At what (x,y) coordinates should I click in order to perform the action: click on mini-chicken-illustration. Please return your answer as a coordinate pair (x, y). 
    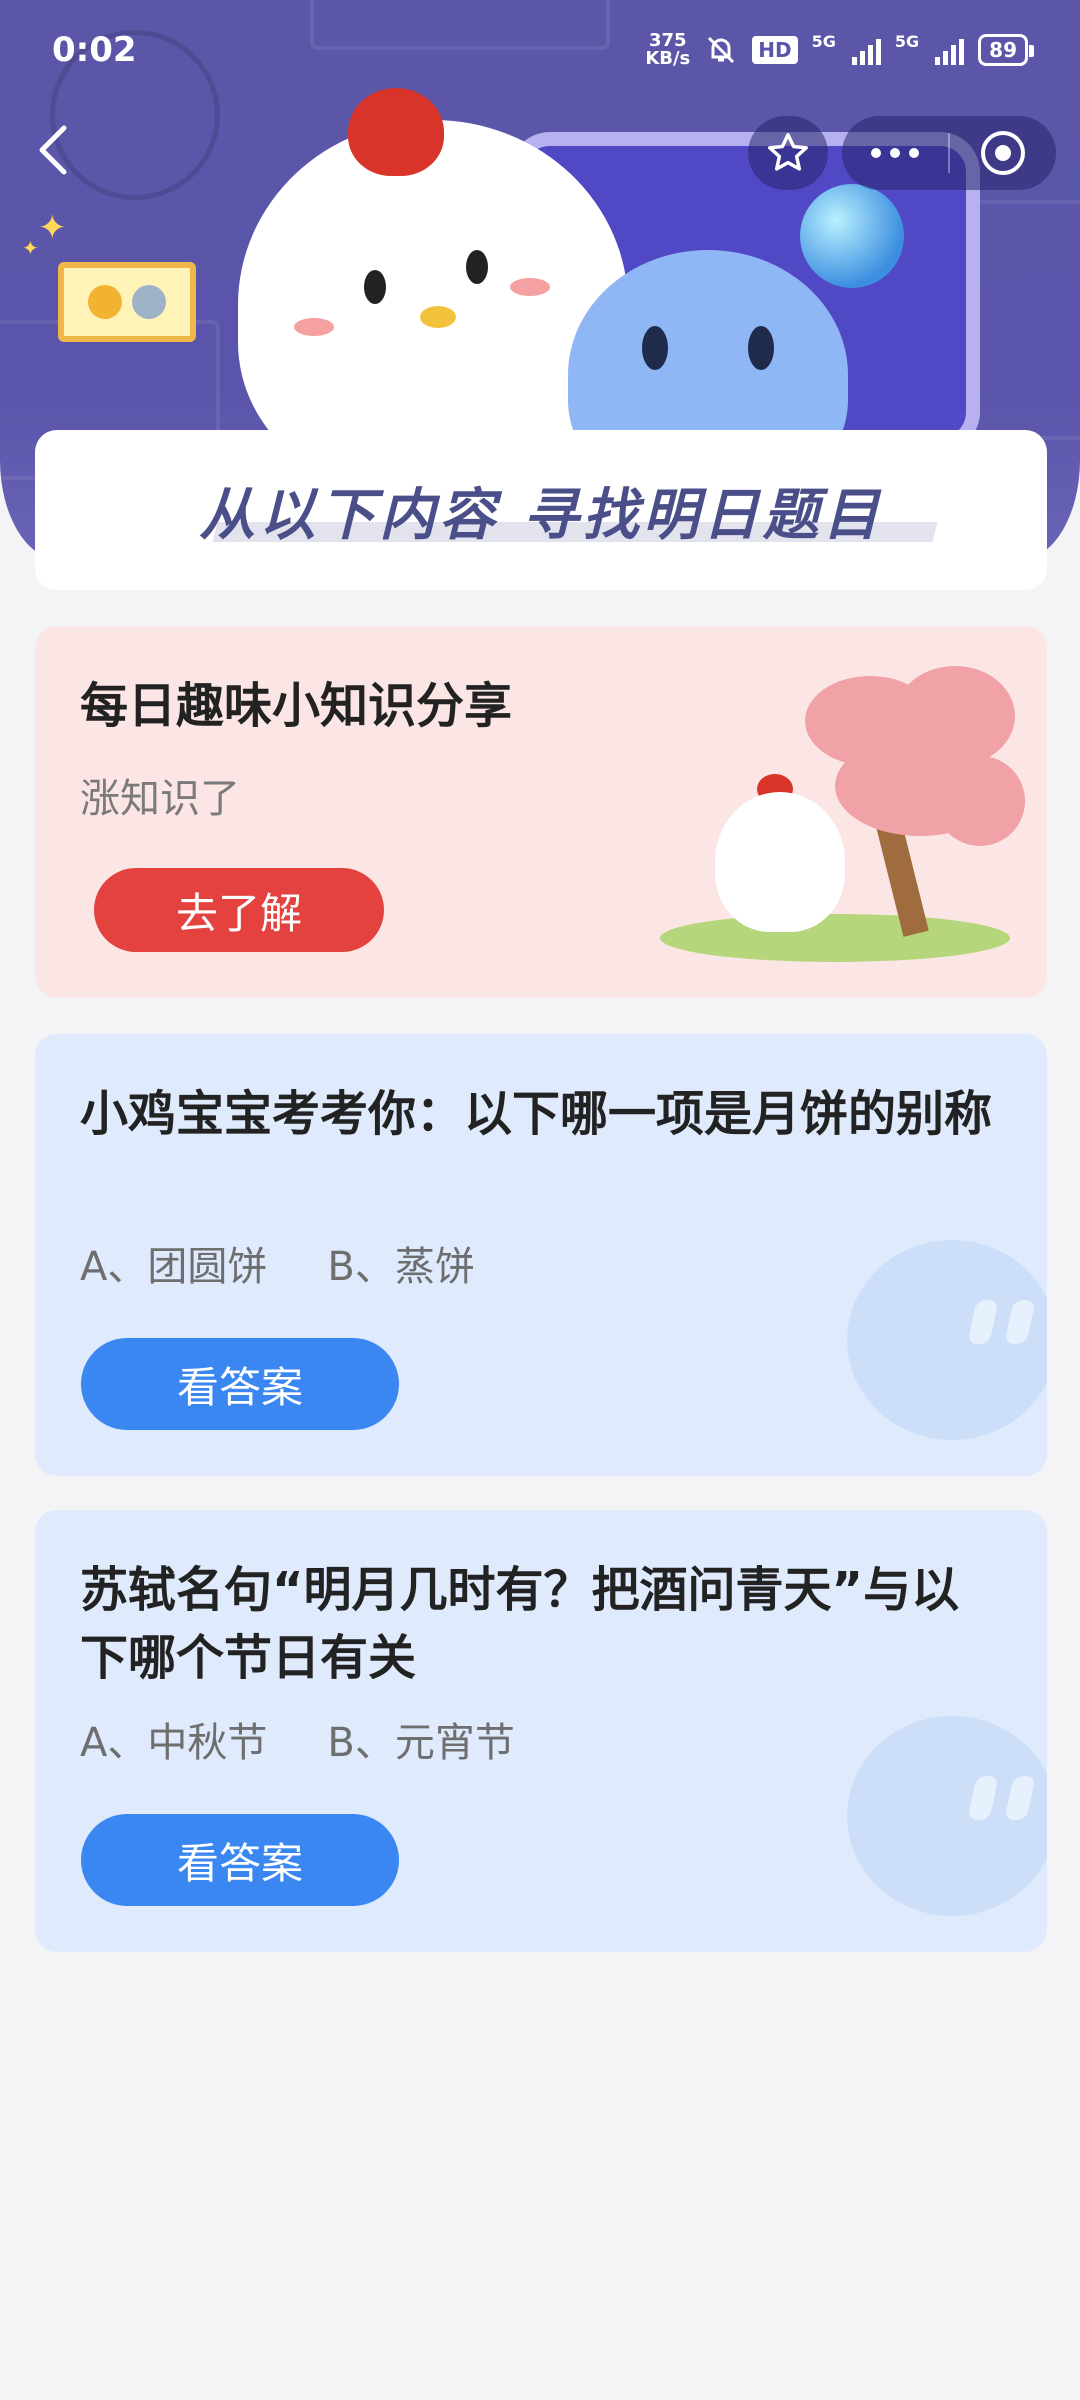
    Looking at the image, I should click on (780, 862).